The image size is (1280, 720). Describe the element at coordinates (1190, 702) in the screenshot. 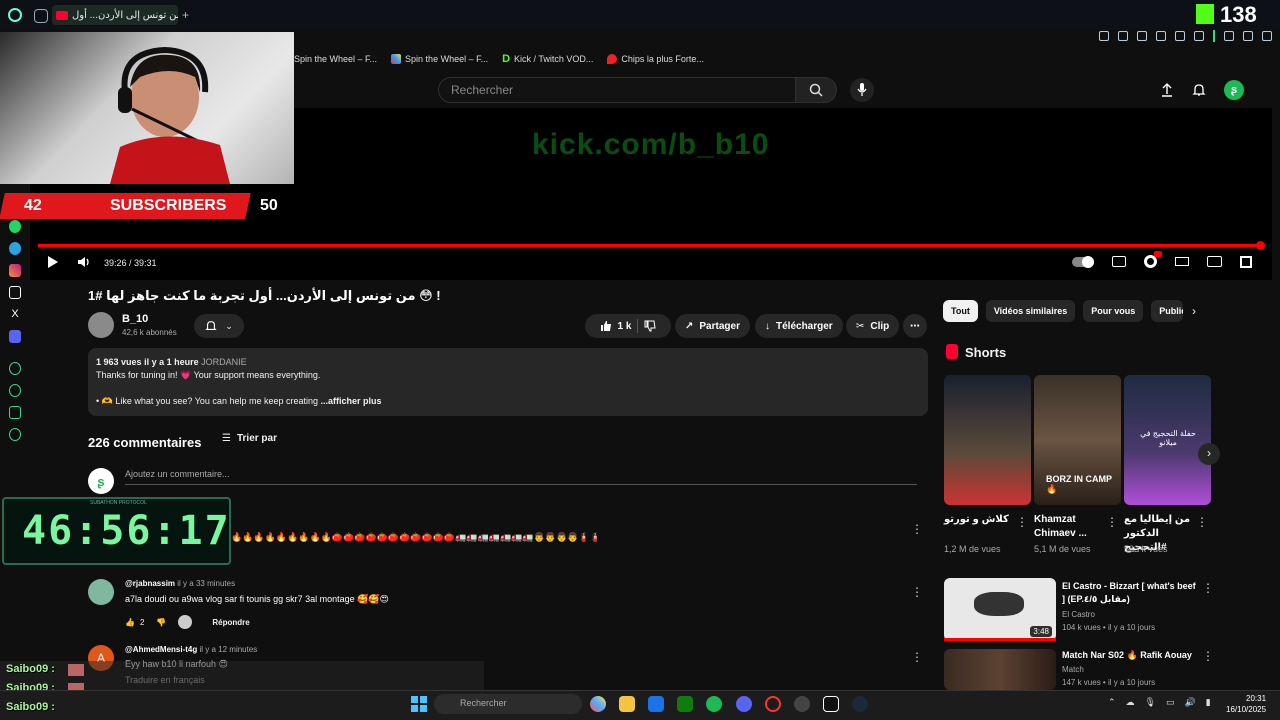

I see `volume-icon: 🔊` at that location.